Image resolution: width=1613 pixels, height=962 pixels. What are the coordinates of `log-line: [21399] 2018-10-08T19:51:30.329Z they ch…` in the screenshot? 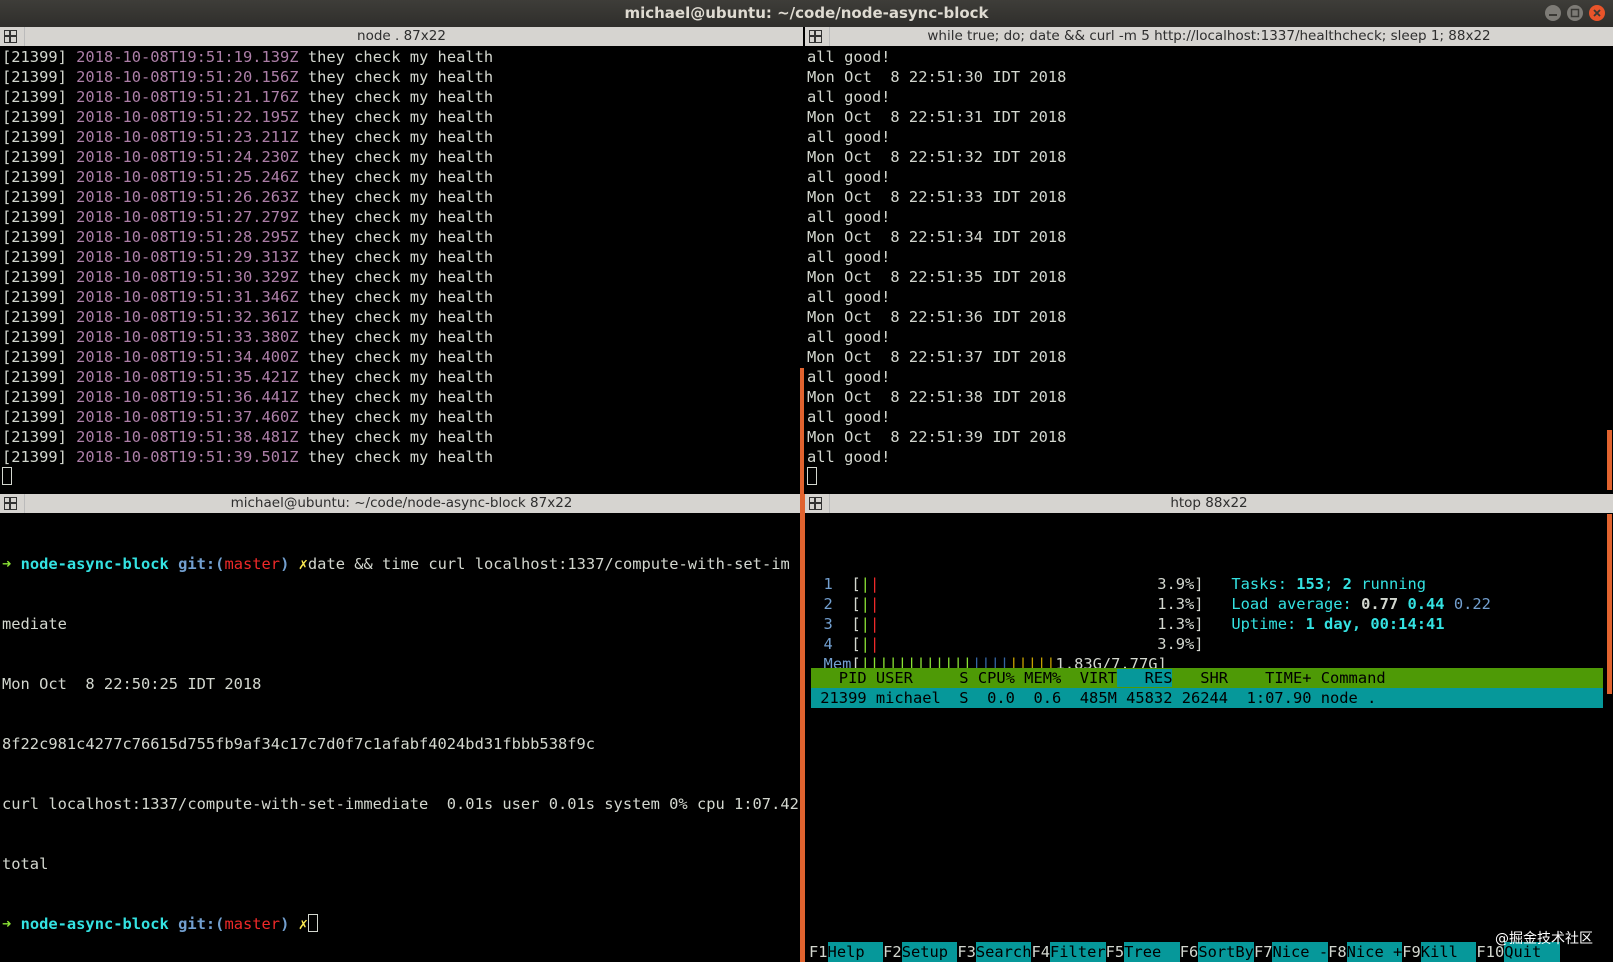 It's located at (402, 277).